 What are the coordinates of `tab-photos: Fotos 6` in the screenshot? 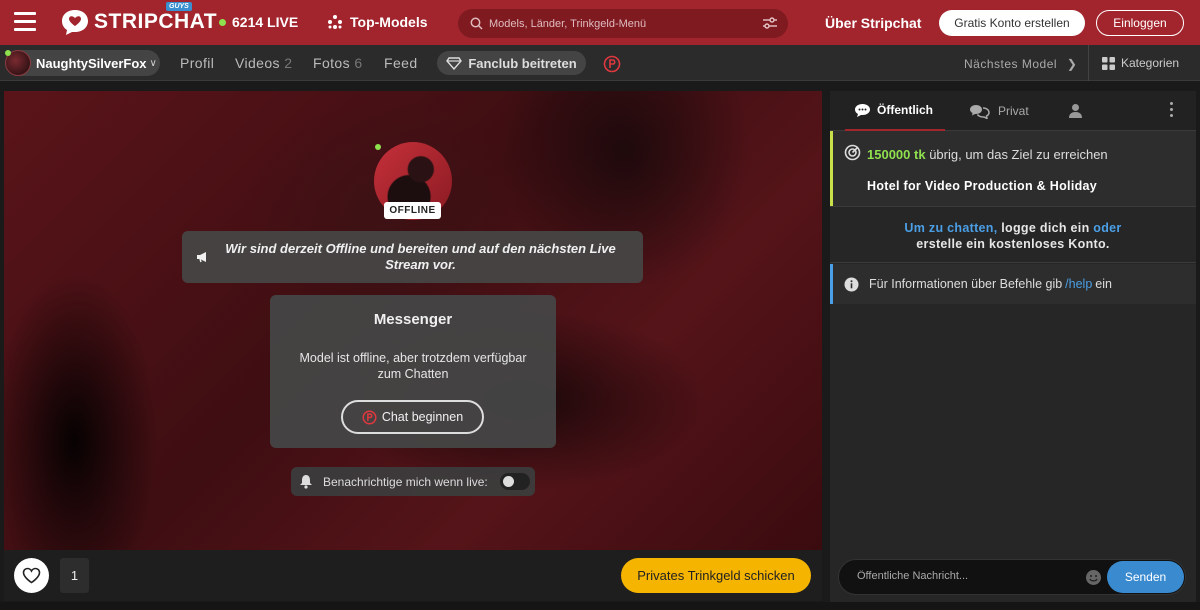 It's located at (338, 63).